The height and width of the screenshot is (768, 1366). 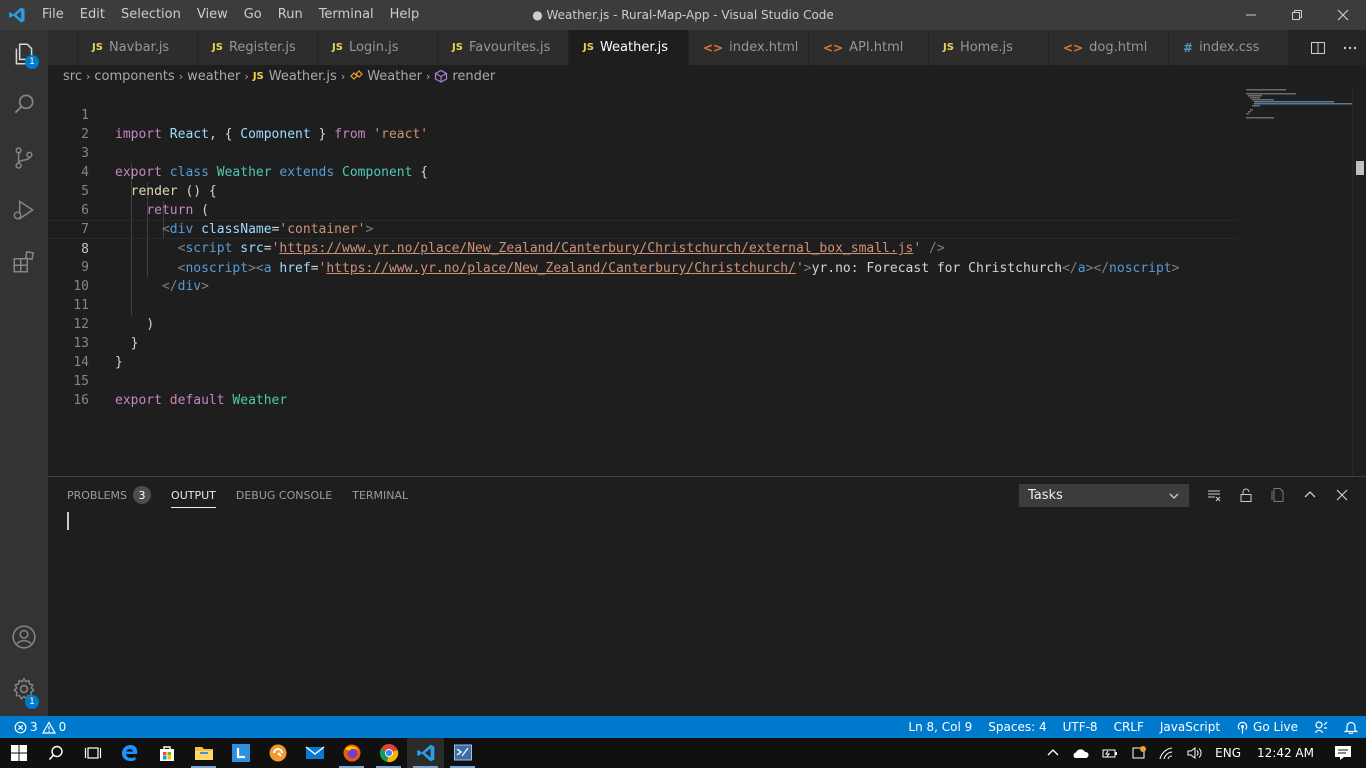 I want to click on tab-dog-html: <> dog.html, so click(x=1109, y=47).